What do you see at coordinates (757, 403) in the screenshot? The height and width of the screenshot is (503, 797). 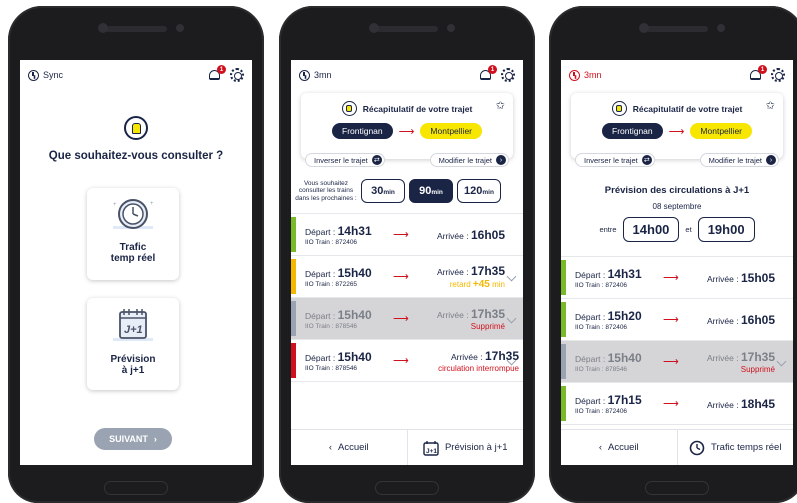 I see `arrival-time: 18h45` at bounding box center [757, 403].